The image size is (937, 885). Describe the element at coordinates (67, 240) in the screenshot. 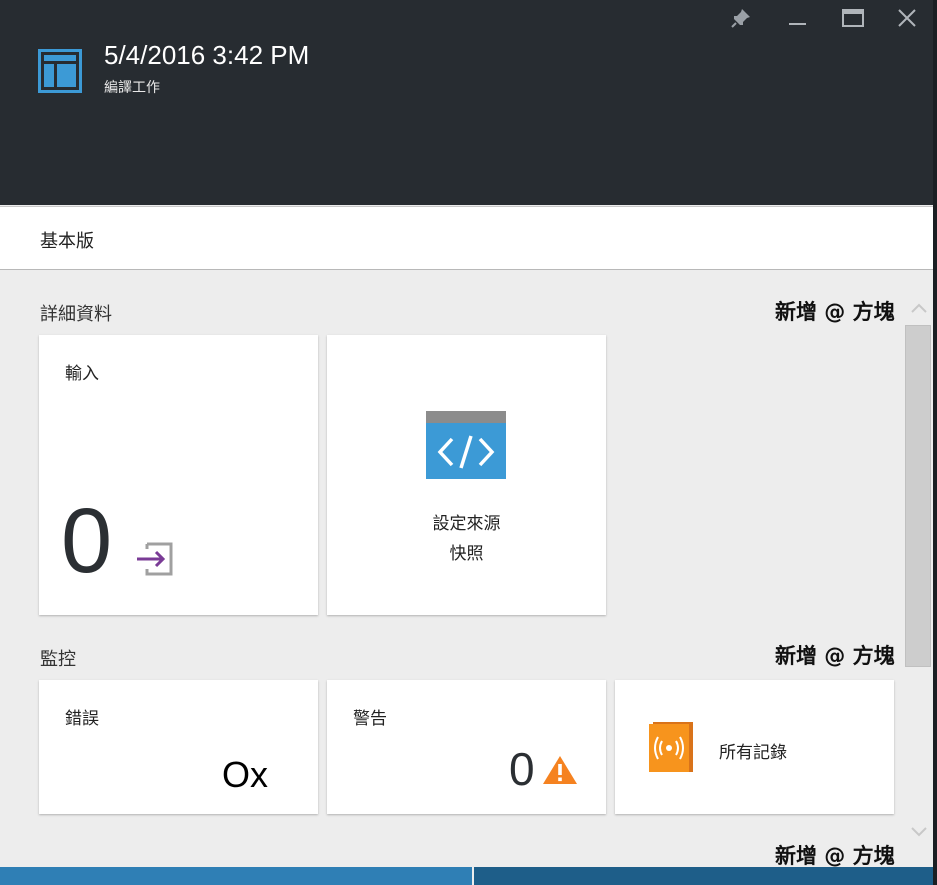

I see `essentials-button: 基本版` at that location.